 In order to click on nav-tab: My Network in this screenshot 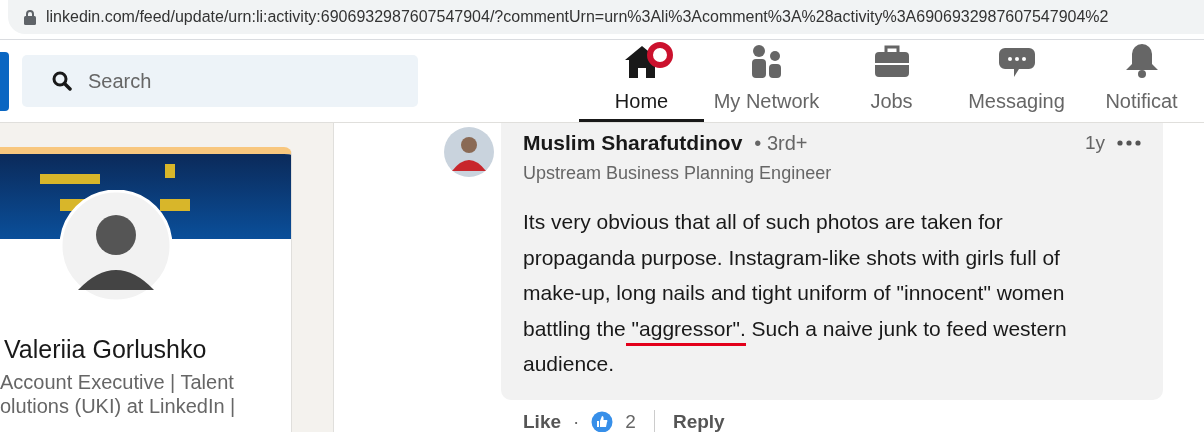, I will do `click(766, 81)`.